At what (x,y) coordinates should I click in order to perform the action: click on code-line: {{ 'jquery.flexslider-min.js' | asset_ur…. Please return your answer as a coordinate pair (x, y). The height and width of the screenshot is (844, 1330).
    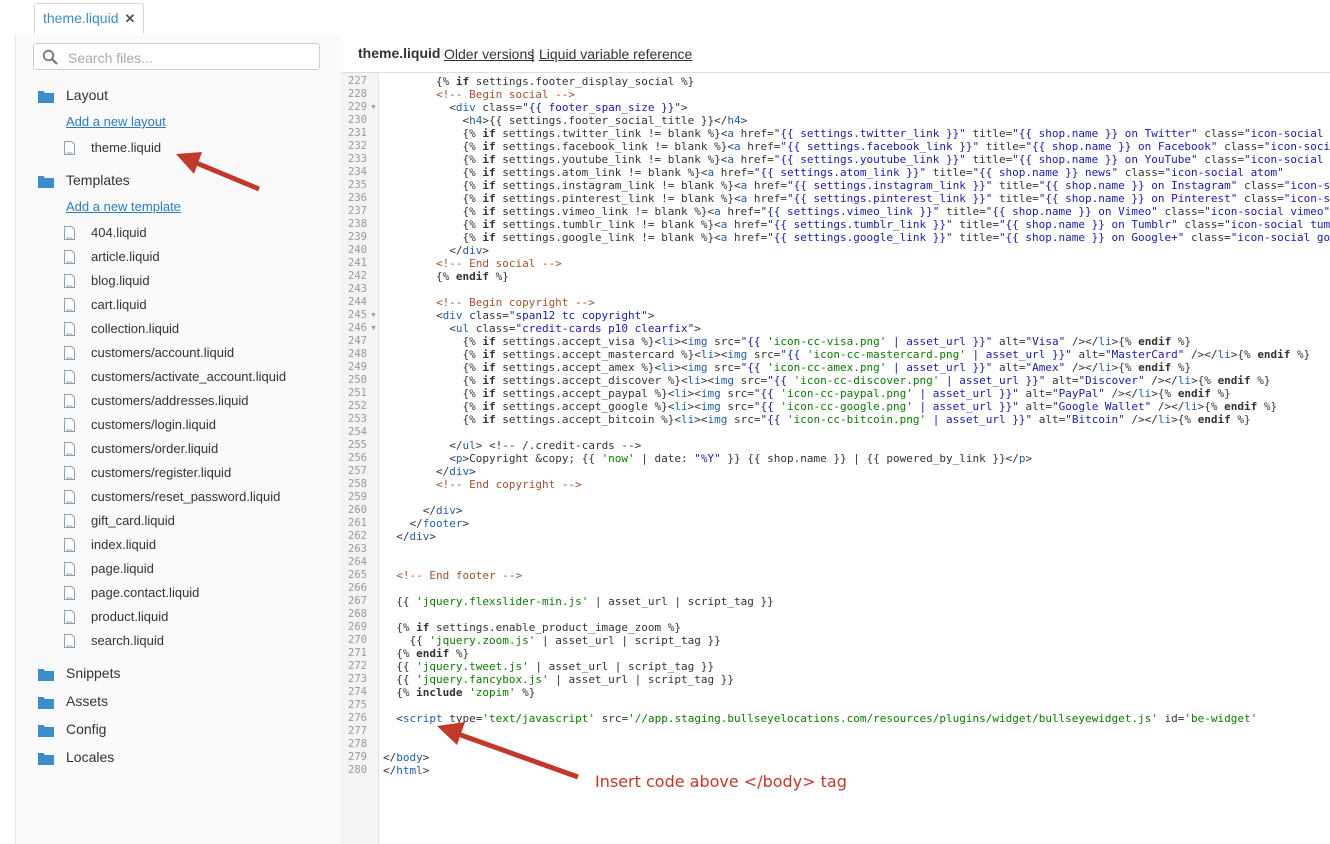
    Looking at the image, I should click on (578, 601).